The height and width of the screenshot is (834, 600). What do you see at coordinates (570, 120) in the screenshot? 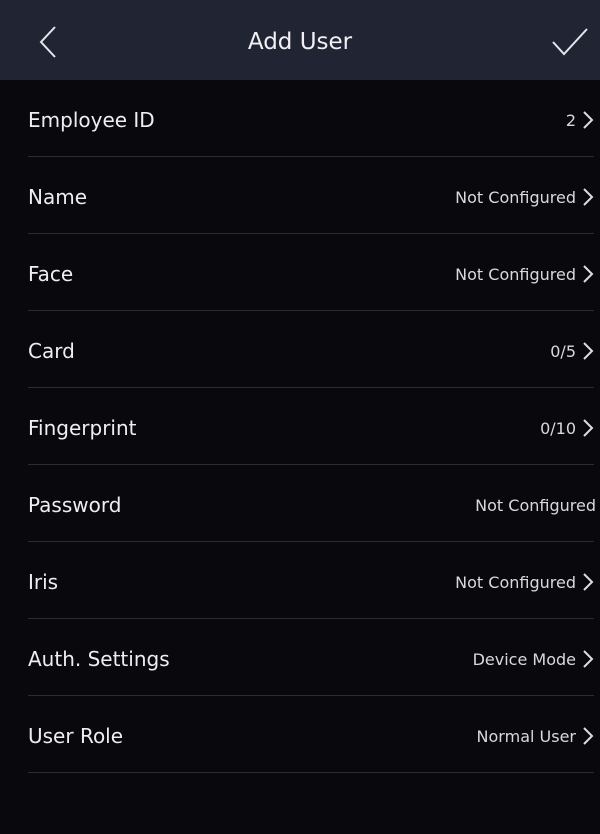
I see `row-value: 2` at bounding box center [570, 120].